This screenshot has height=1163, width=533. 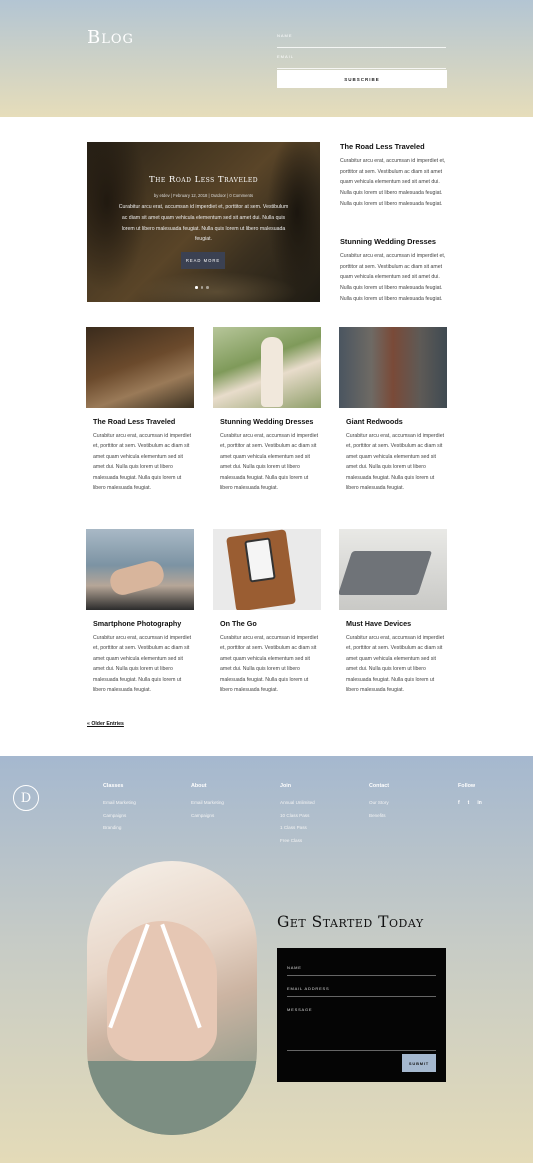 I want to click on footer-link: Annual Unlimited, so click(x=297, y=803).